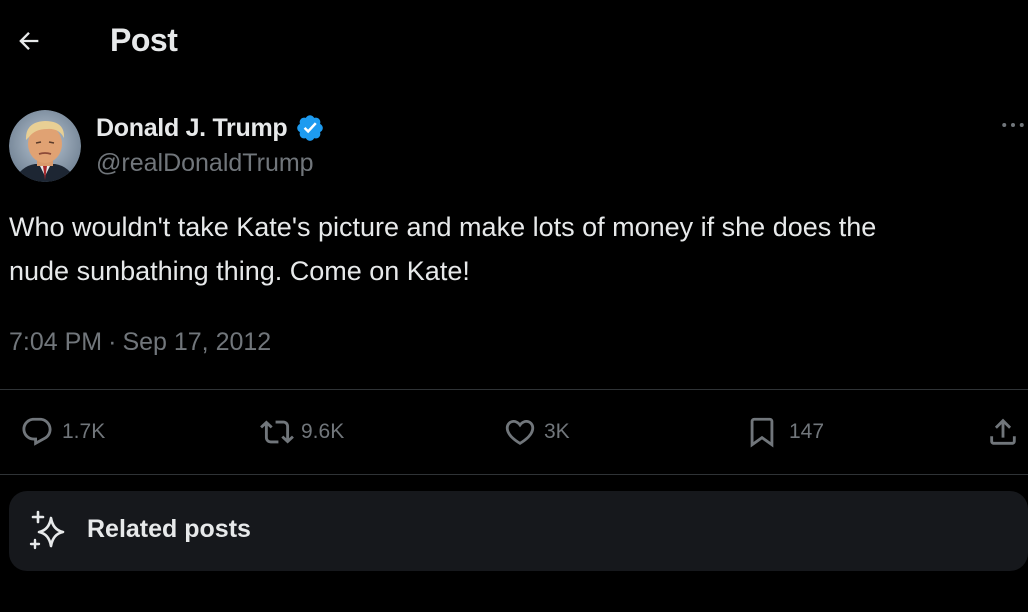  I want to click on timestamp: 7:04 PM · Sep 17, 2012, so click(140, 342).